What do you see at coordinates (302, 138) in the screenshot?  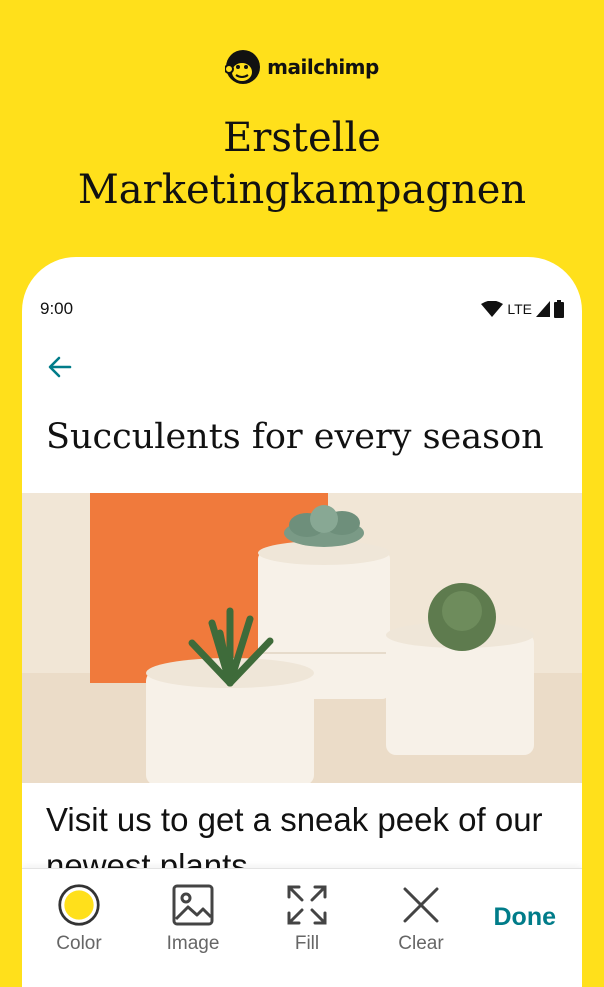 I see `headline-line-1: Erstelle` at bounding box center [302, 138].